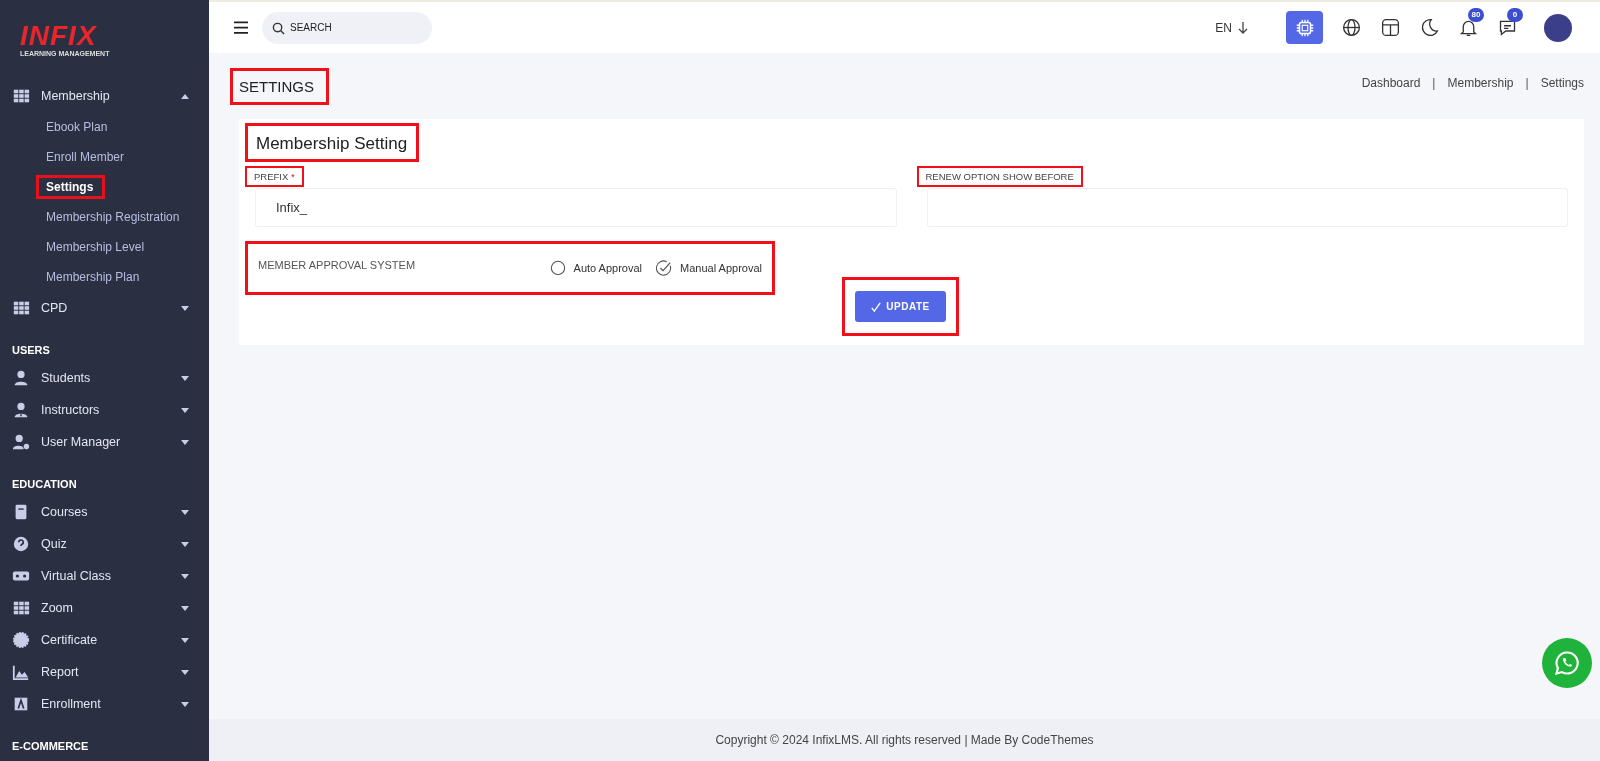  Describe the element at coordinates (332, 142) in the screenshot. I see `card-title: Membership Setting` at that location.